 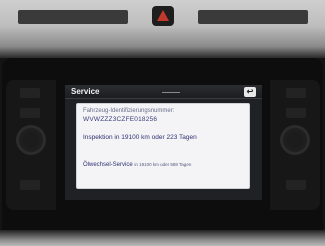 What do you see at coordinates (295, 140) in the screenshot?
I see `tuning-knob` at bounding box center [295, 140].